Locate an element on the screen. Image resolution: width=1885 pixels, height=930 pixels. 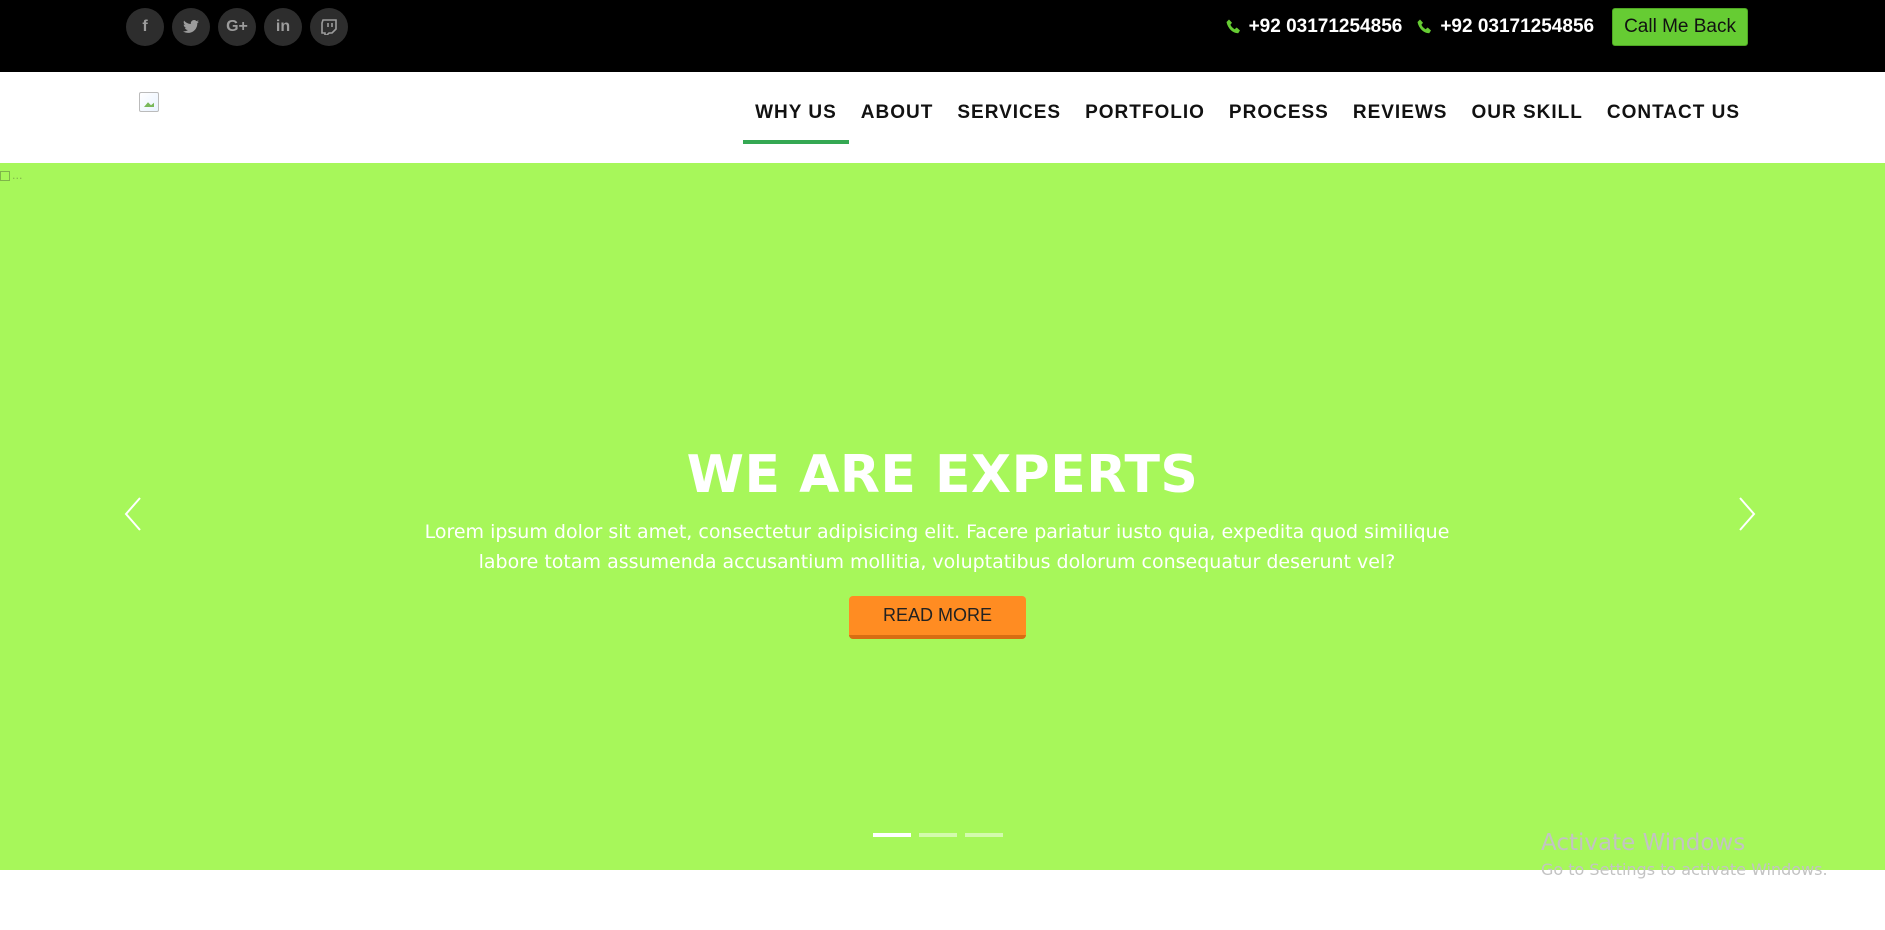
facebook-icon: f is located at coordinates (145, 27).